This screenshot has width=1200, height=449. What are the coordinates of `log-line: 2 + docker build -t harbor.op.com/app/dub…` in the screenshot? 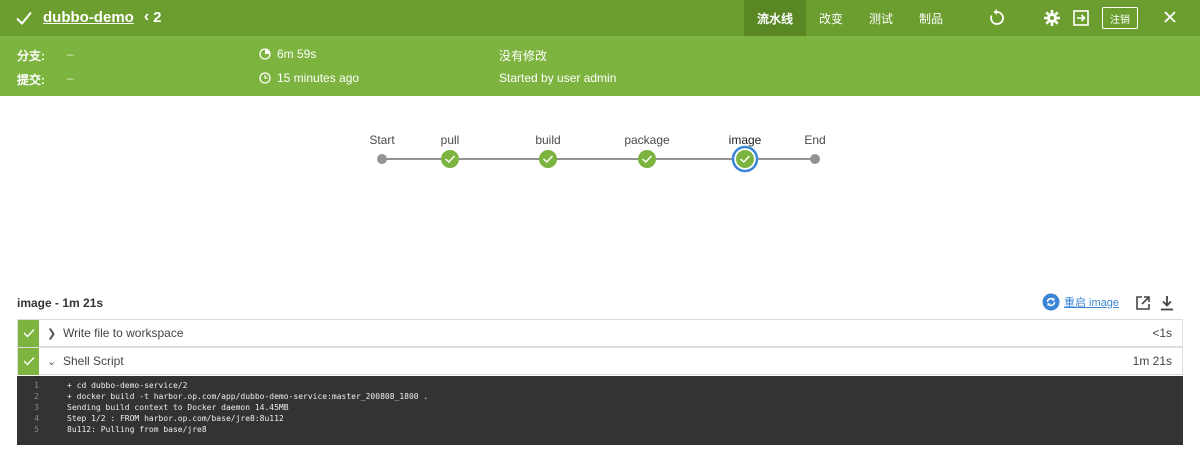 It's located at (600, 396).